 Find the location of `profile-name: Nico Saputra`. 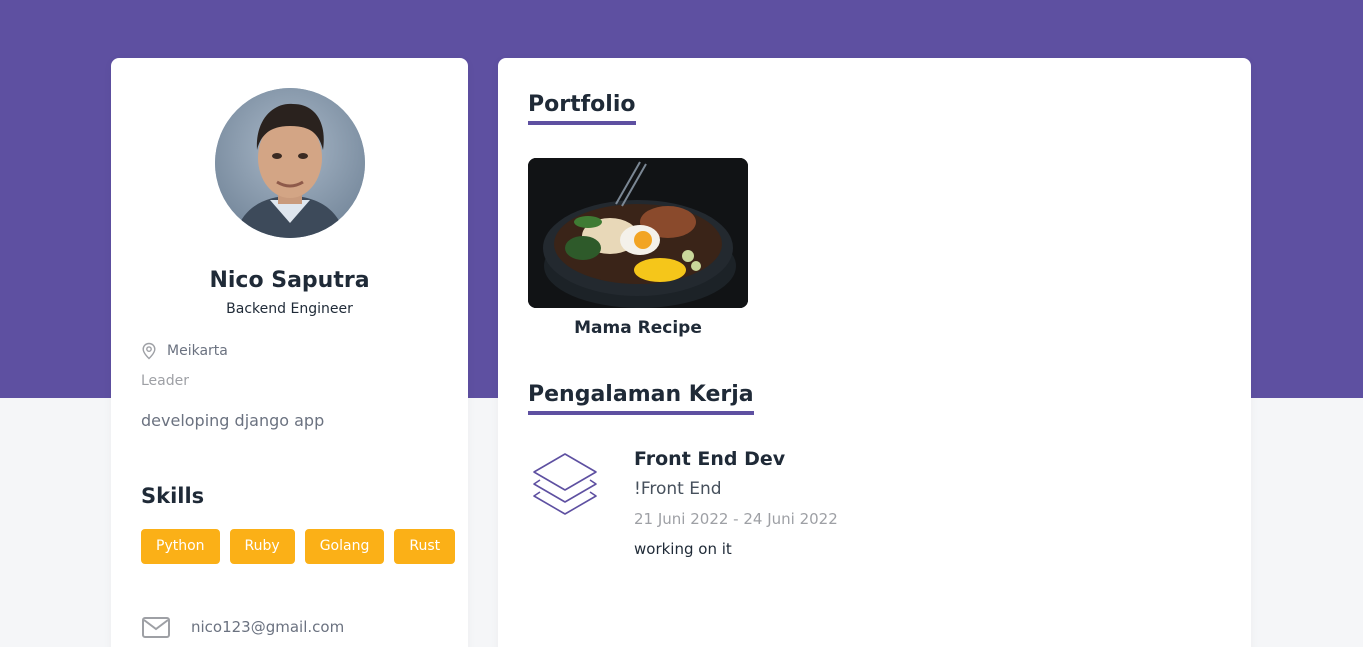

profile-name: Nico Saputra is located at coordinates (289, 280).